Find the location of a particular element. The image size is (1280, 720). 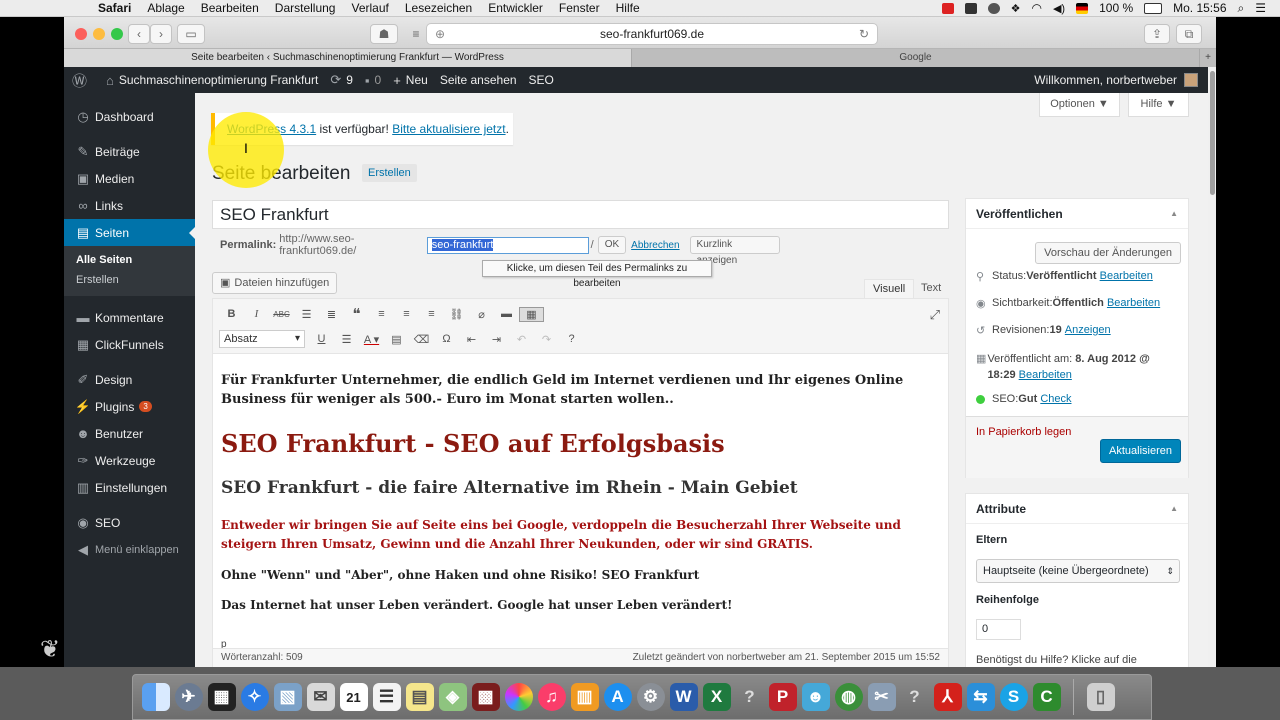

wifi-icon: ◠ is located at coordinates (1036, 8).